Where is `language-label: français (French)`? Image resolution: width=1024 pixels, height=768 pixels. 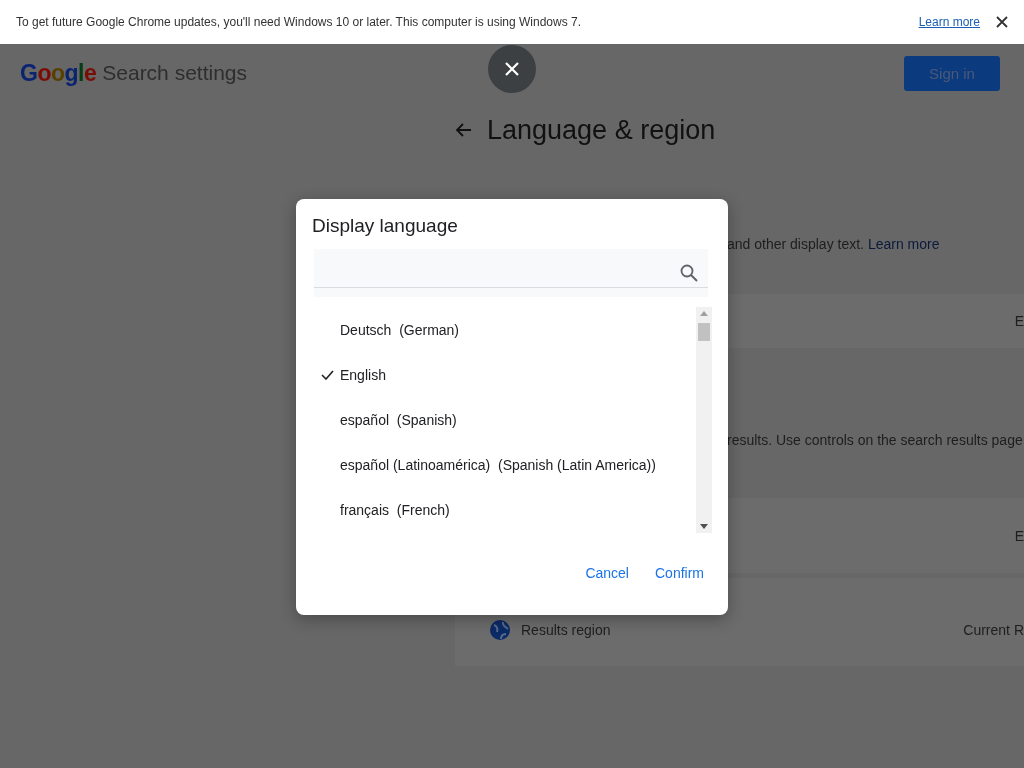
language-label: français (French) is located at coordinates (395, 510).